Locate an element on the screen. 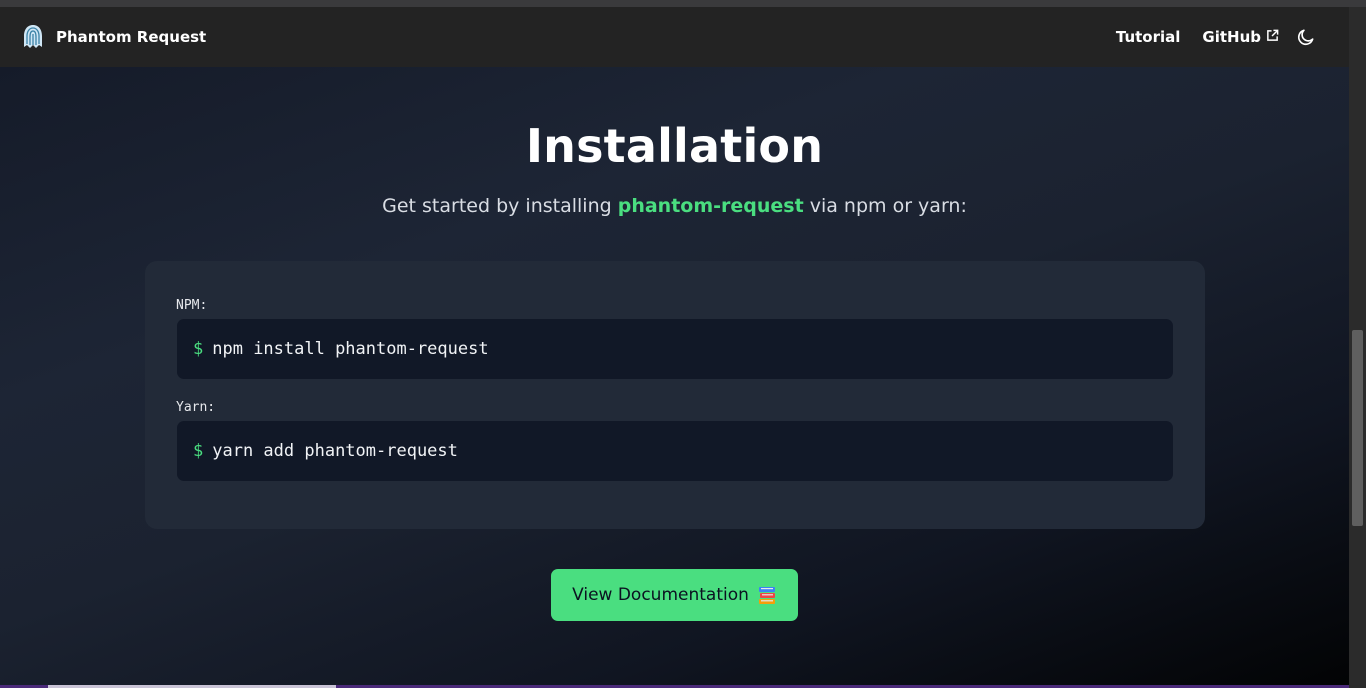 The height and width of the screenshot is (688, 1366). nav-link-tutorial: Tutorial is located at coordinates (1148, 37).